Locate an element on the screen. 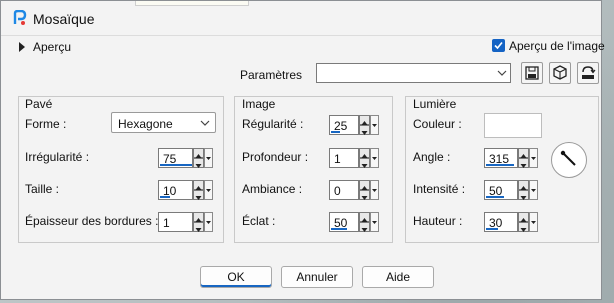  reset-button is located at coordinates (588, 73).